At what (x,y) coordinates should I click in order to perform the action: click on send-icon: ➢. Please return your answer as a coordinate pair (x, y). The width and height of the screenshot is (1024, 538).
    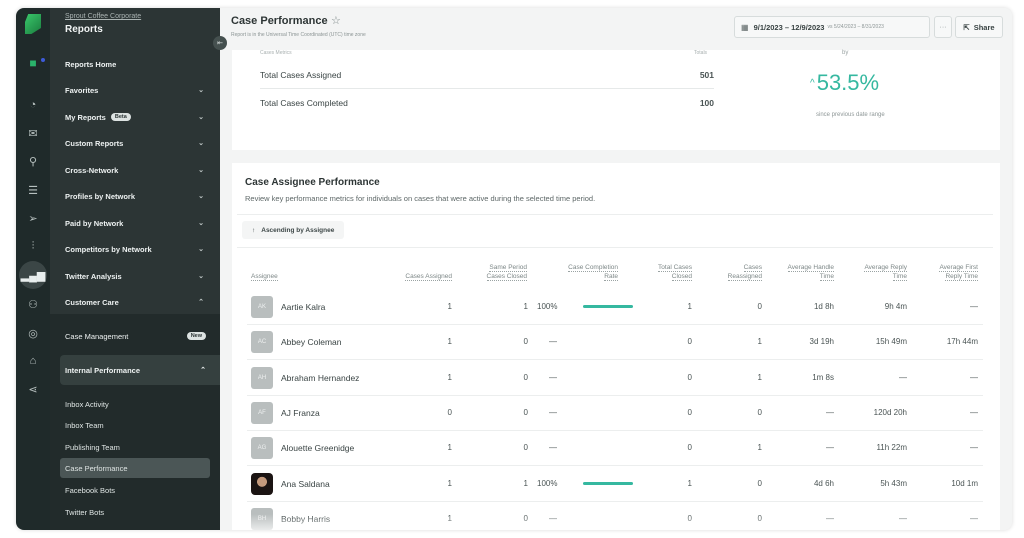
    Looking at the image, I should click on (33, 218).